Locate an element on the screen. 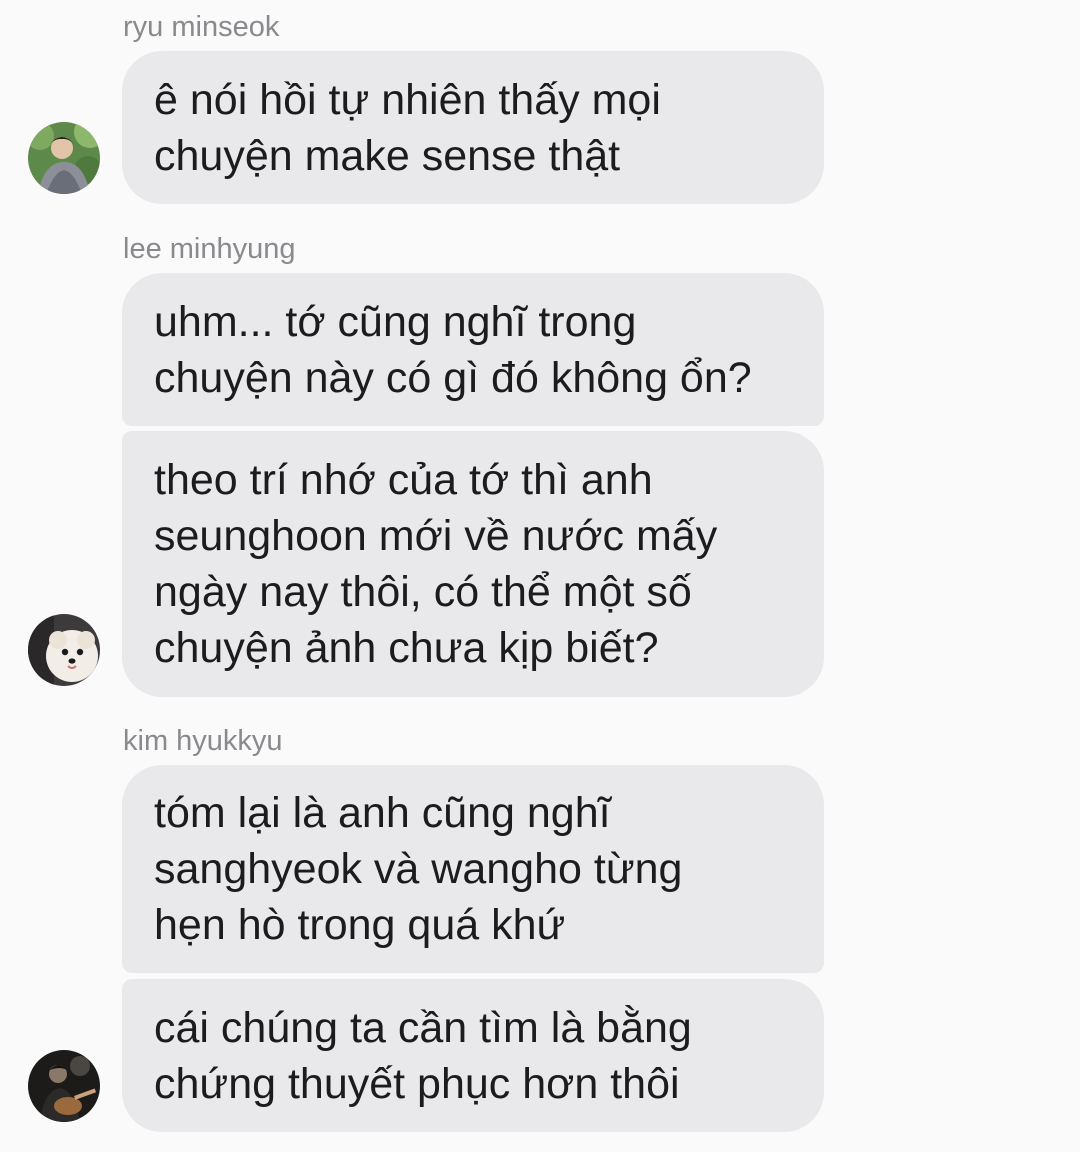 Image resolution: width=1080 pixels, height=1152 pixels. message-text: tóm lại là anh cũng nghĩ is located at coordinates (382, 813).